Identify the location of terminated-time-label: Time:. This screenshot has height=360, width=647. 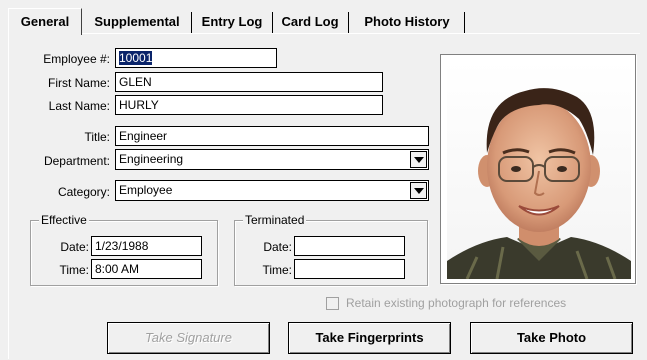
(277, 270).